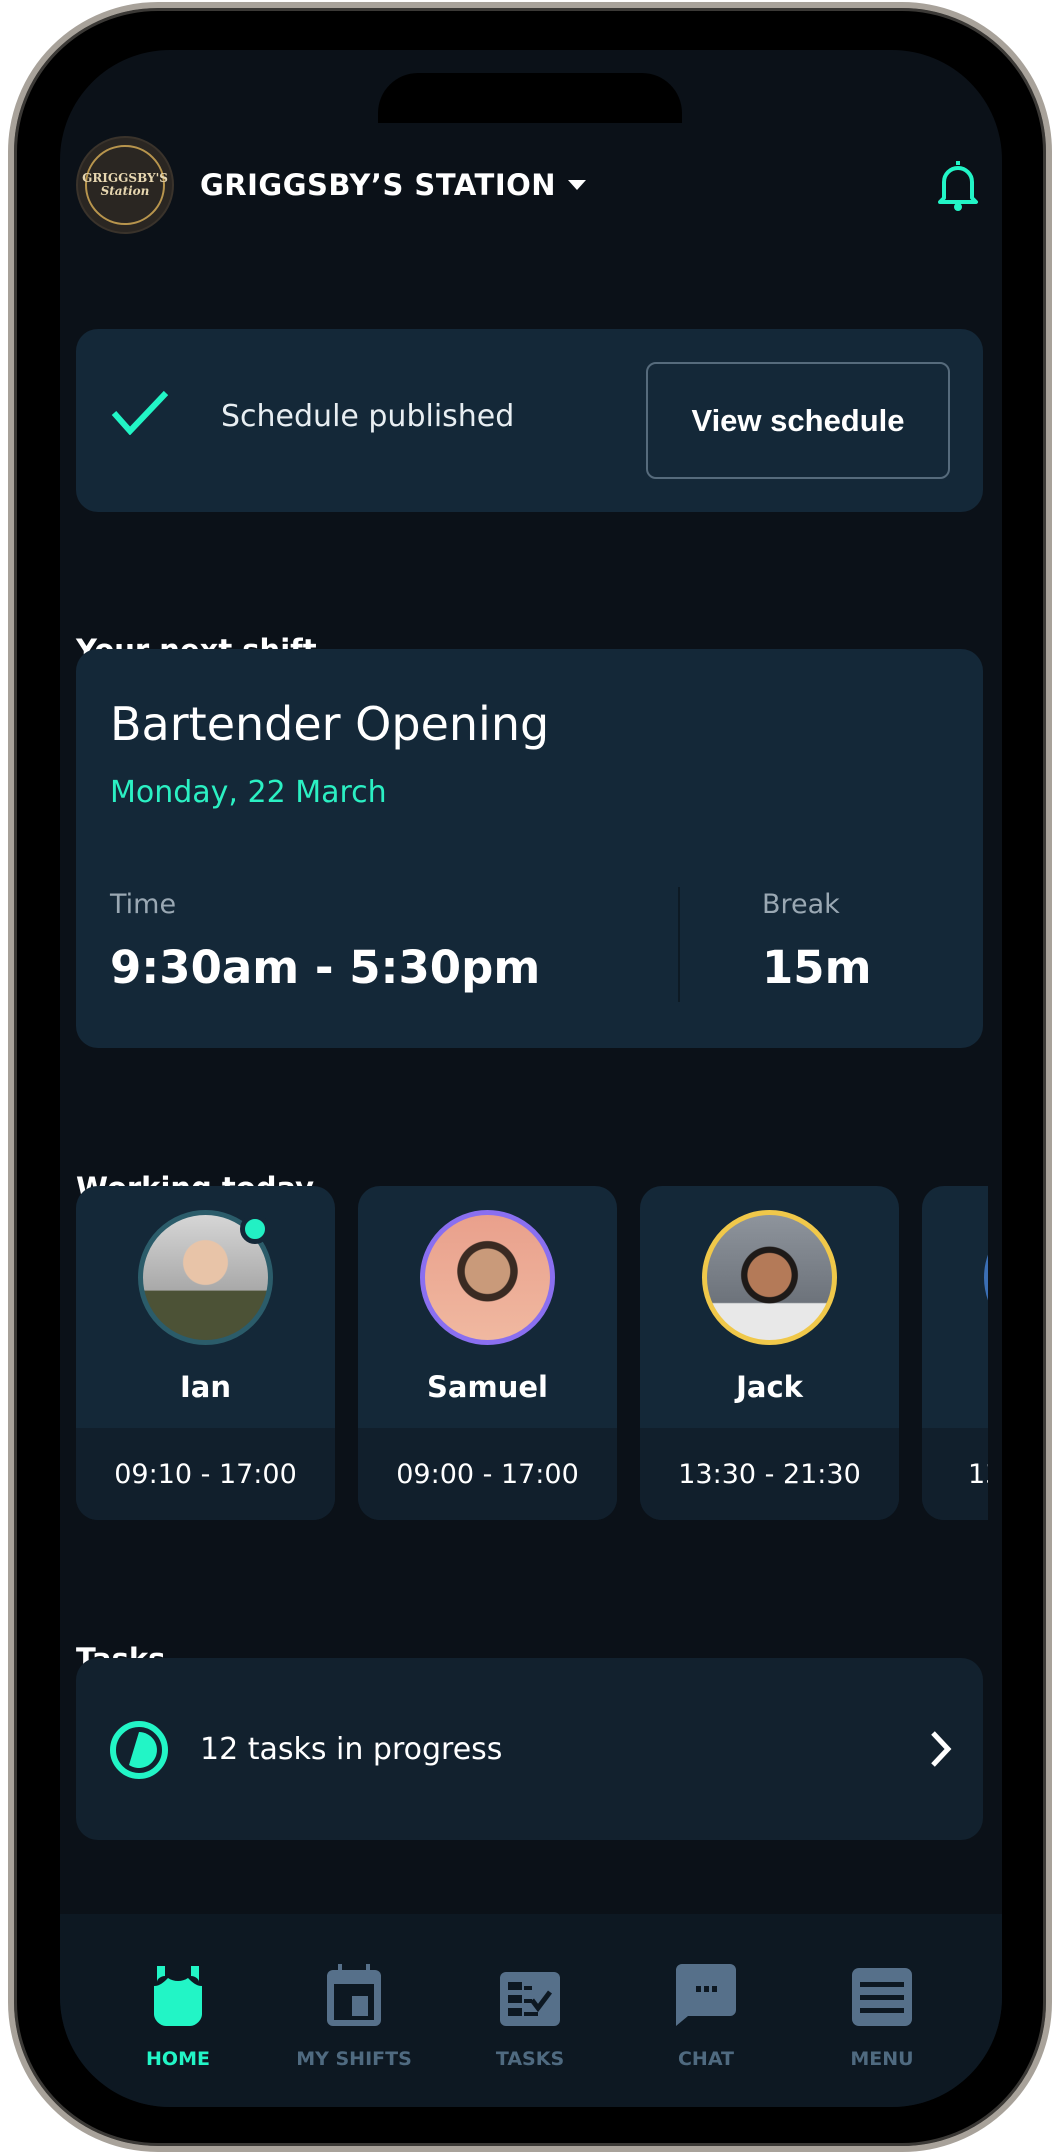  Describe the element at coordinates (255, 1229) in the screenshot. I see `online-indicator` at that location.